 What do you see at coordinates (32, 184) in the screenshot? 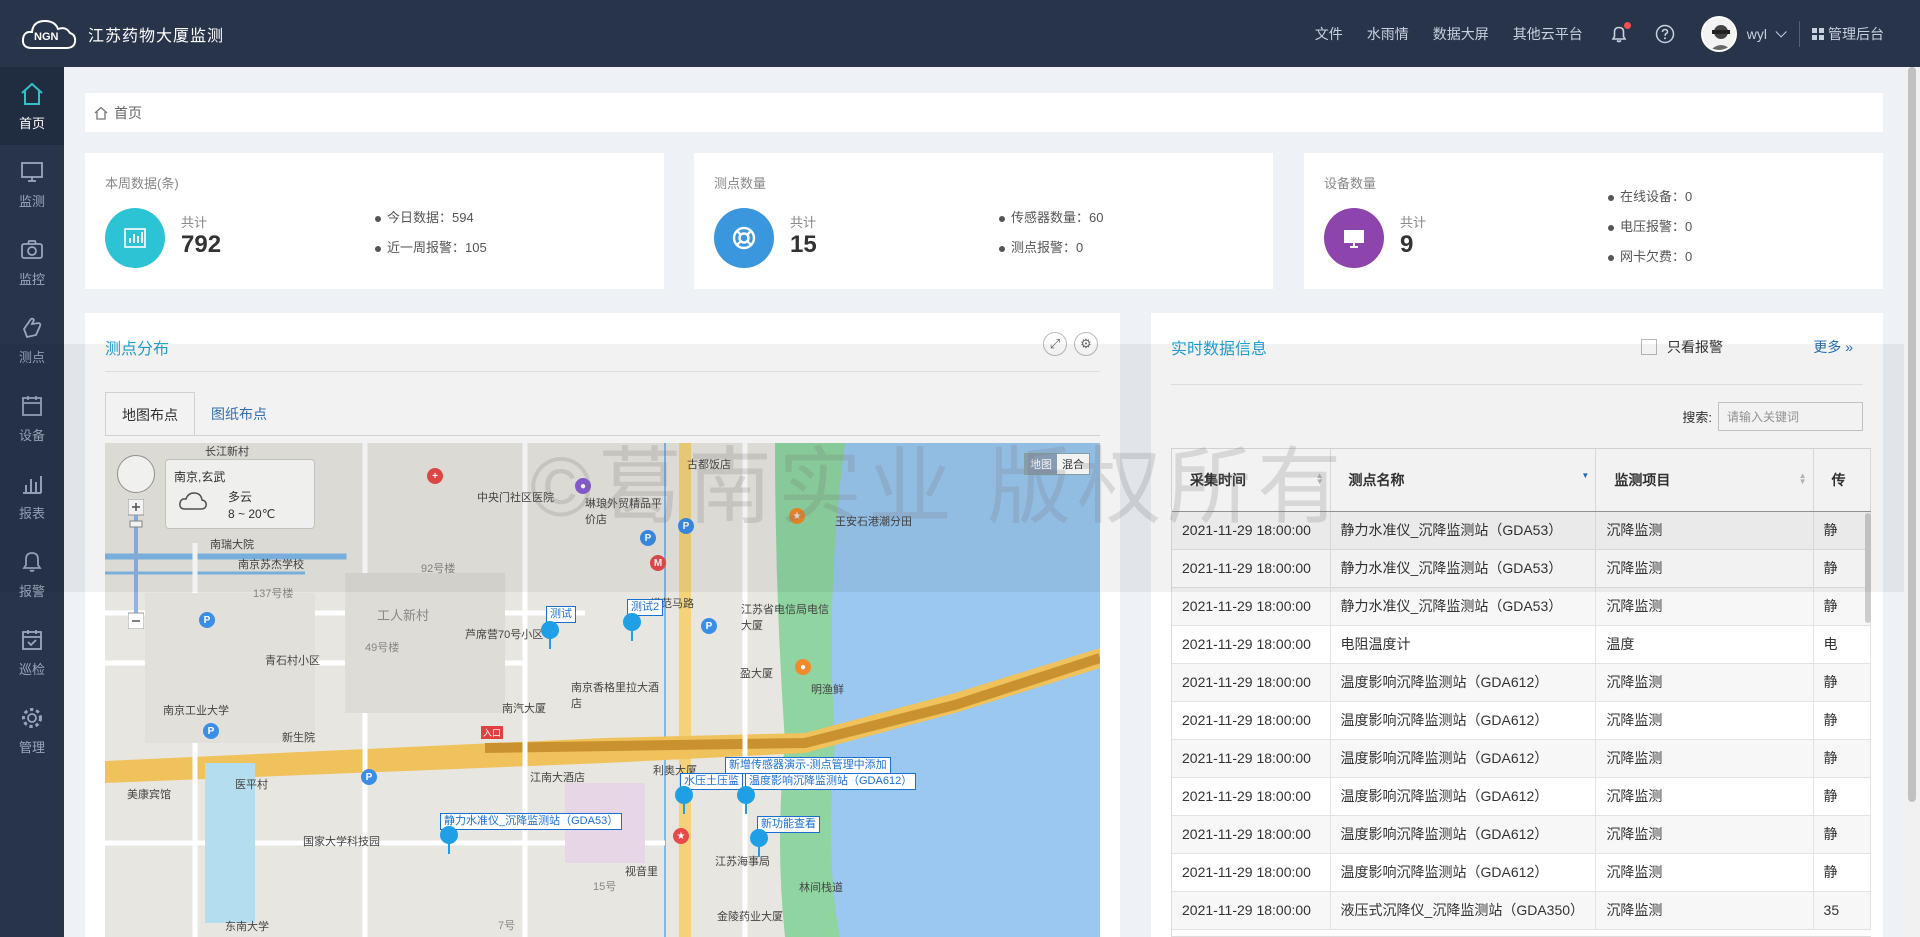
I see `sidebar-item-monitor: 监测` at bounding box center [32, 184].